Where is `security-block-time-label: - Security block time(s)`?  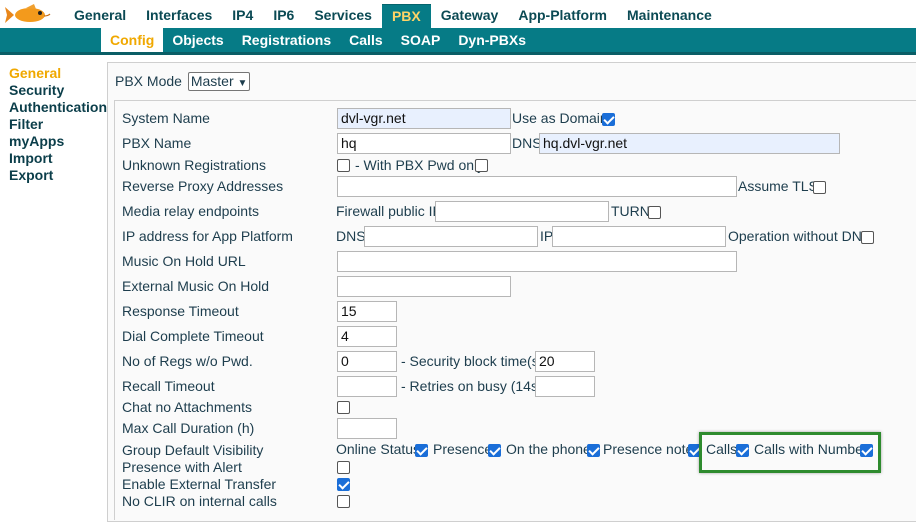
security-block-time-label: - Security block time(s) is located at coordinates (472, 361).